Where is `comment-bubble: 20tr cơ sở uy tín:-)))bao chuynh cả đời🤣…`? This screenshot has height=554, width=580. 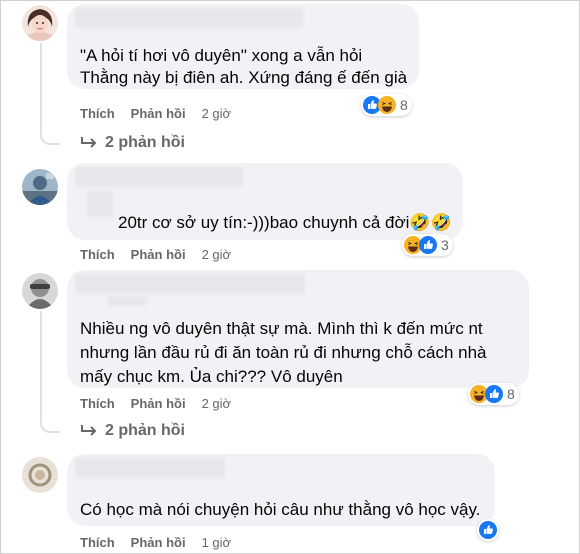
comment-bubble: 20tr cơ sở uy tín:-)))bao chuynh cả đời🤣… is located at coordinates (265, 201).